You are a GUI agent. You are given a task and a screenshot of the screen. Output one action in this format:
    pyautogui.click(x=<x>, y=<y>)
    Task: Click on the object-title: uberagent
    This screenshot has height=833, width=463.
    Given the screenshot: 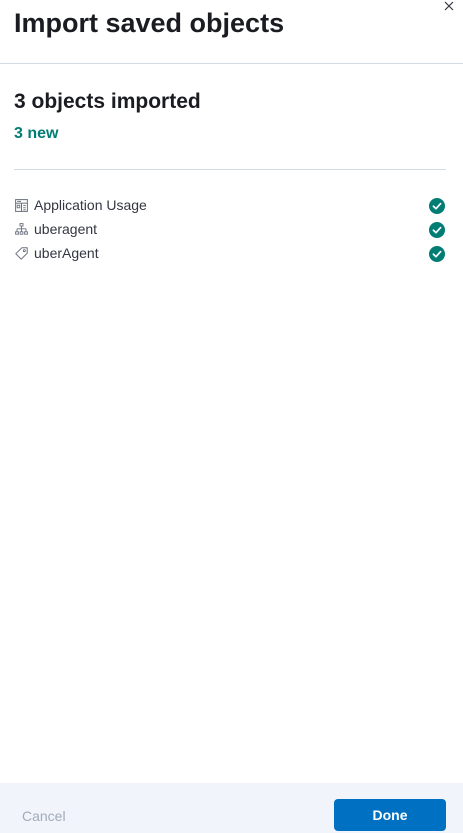 What is the action you would take?
    pyautogui.click(x=66, y=229)
    